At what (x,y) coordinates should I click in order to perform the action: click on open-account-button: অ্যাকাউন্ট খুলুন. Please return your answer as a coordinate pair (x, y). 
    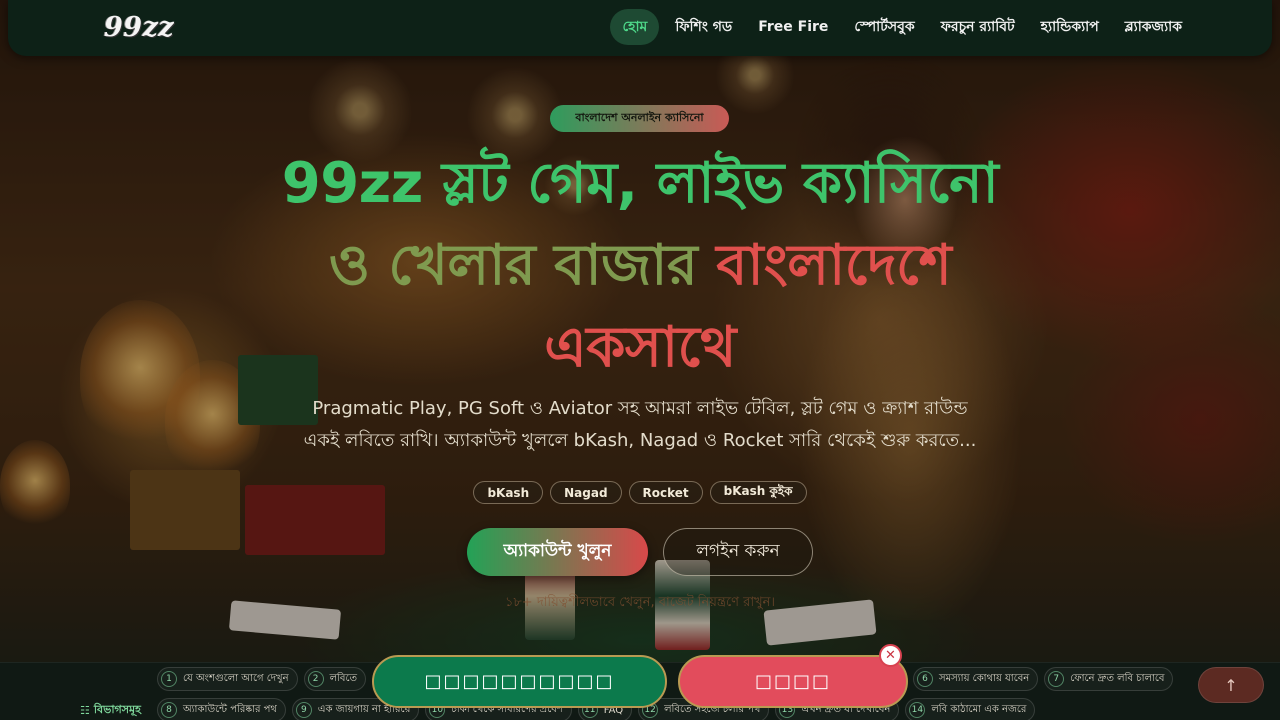
    Looking at the image, I should click on (557, 552).